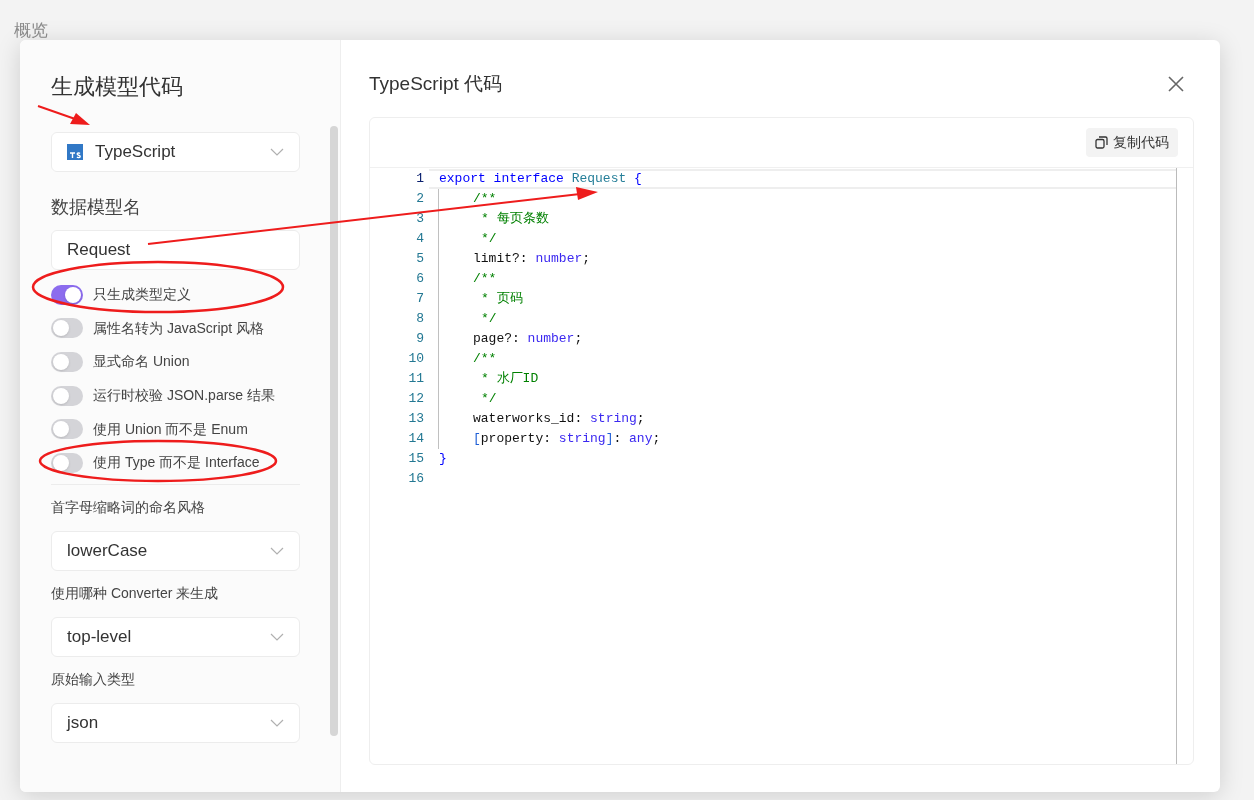 The width and height of the screenshot is (1254, 800). What do you see at coordinates (567, 438) in the screenshot?
I see `code-line: [property: string]: any;` at bounding box center [567, 438].